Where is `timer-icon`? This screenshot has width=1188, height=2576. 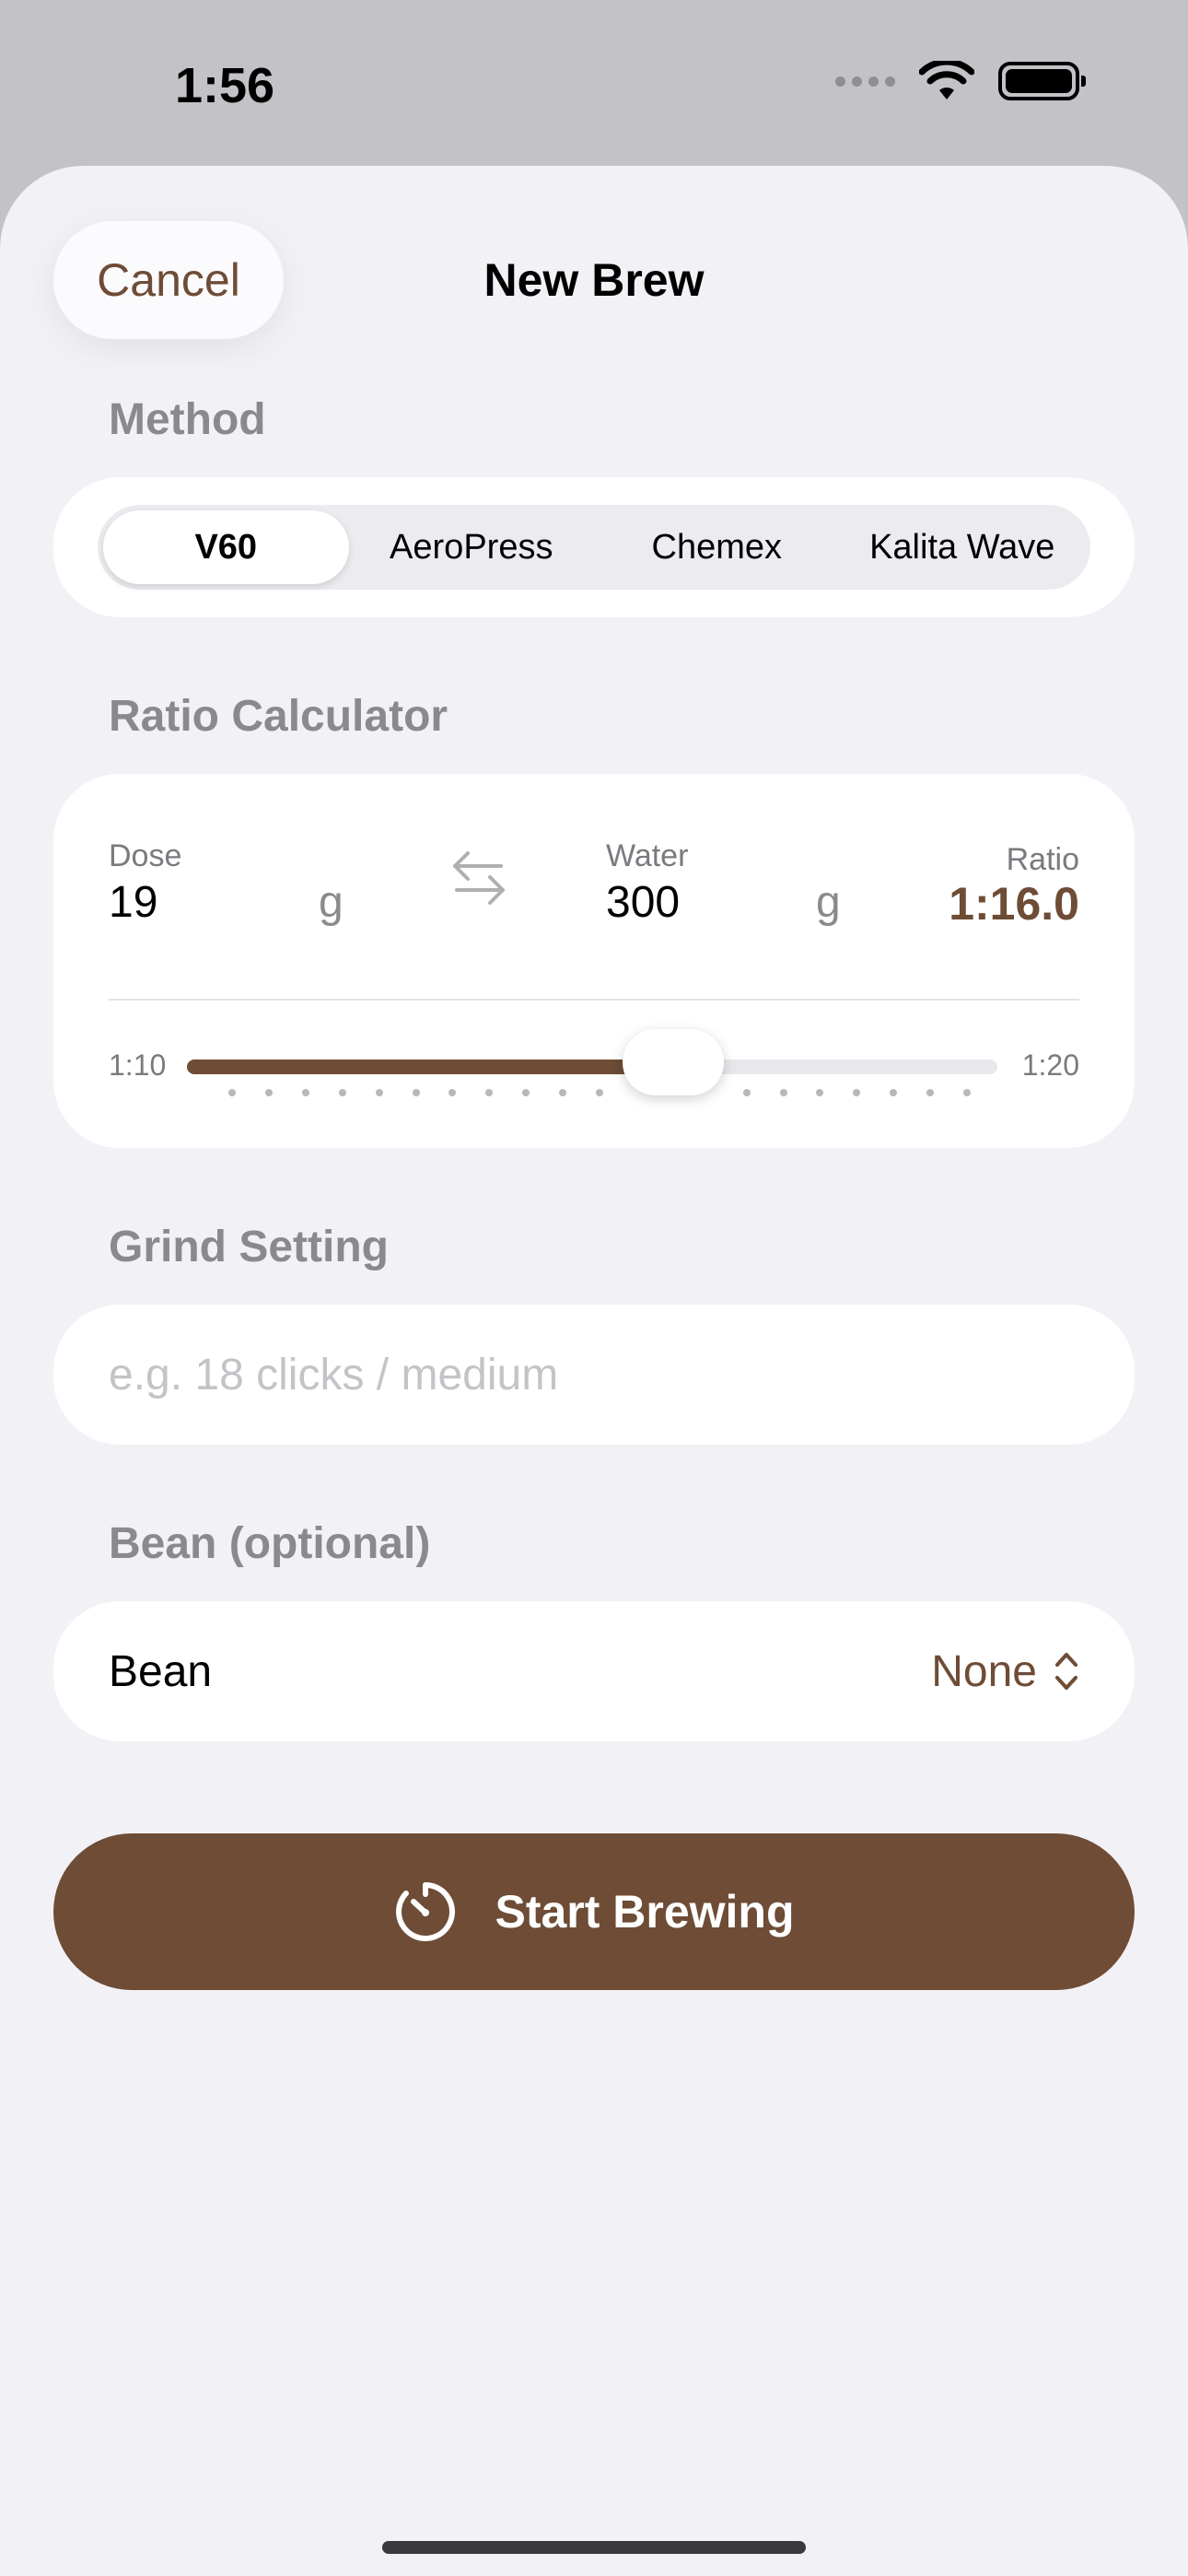
timer-icon is located at coordinates (426, 1912).